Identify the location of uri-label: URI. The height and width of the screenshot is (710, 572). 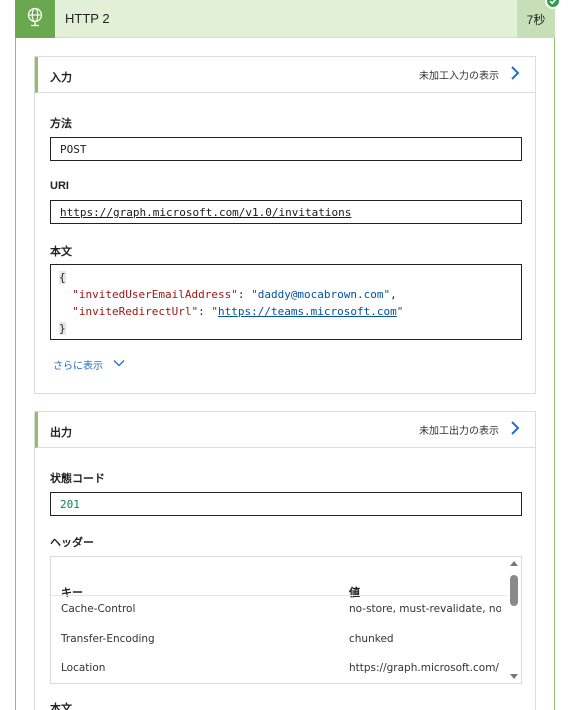
(59, 186).